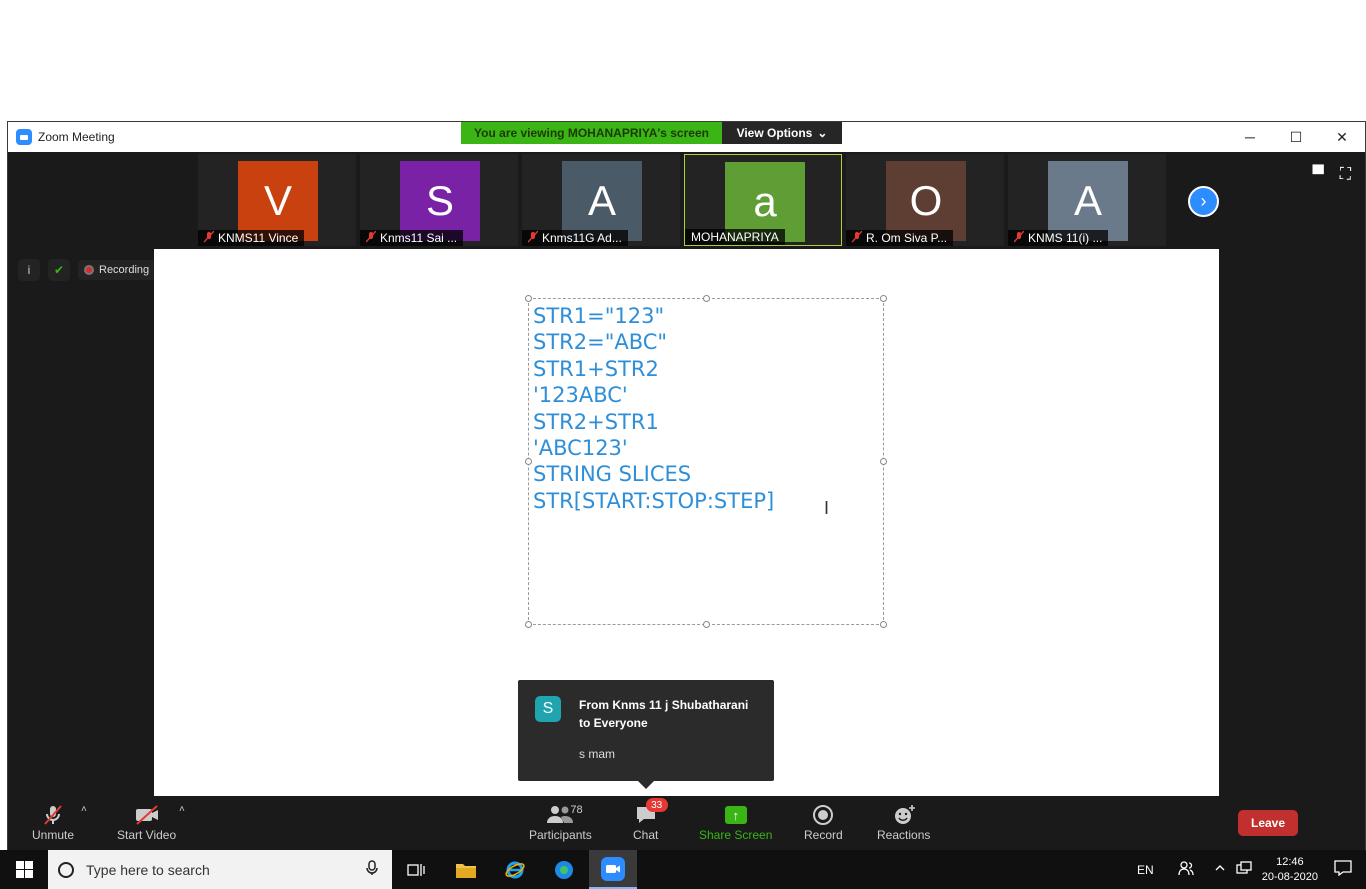 The image size is (1366, 889). I want to click on text-cursor-icon: I, so click(827, 508).